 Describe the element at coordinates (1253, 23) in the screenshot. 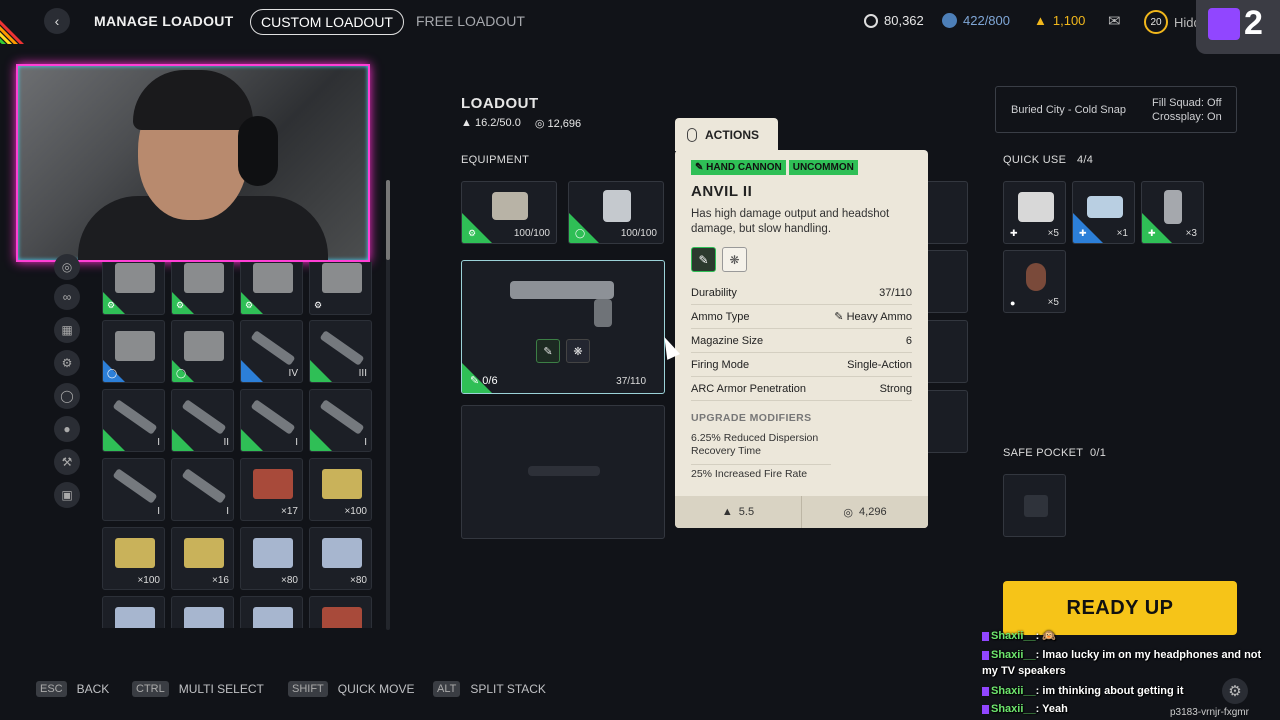

I see `twitch-count: 2` at that location.